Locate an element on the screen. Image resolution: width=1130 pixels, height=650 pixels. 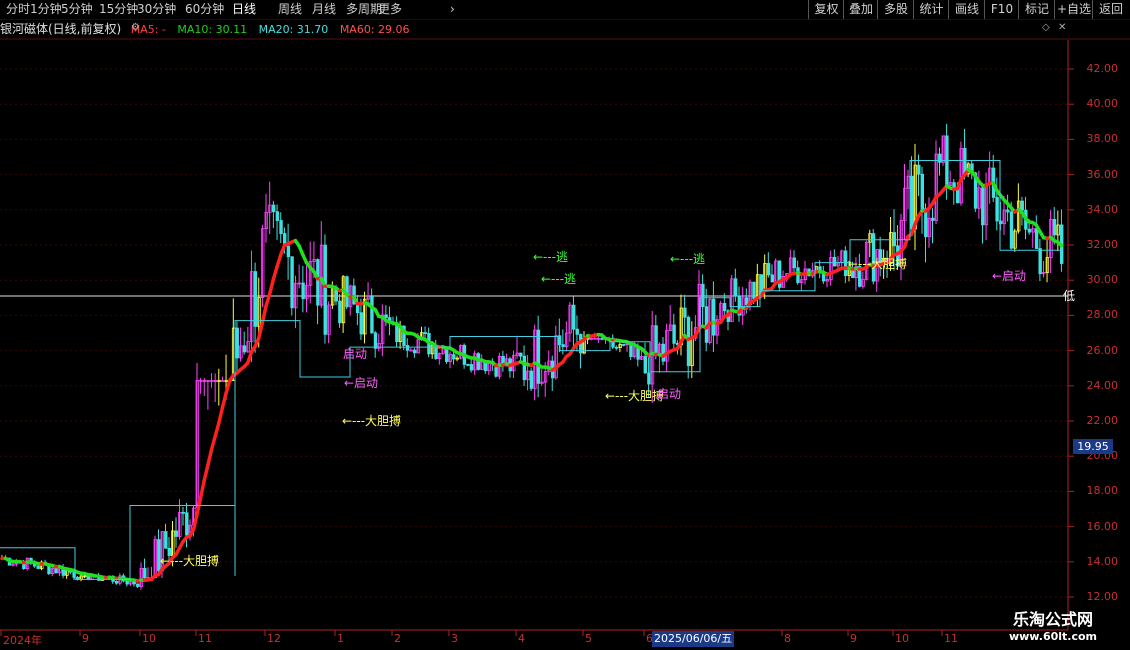
y-tick-label: 12.00 is located at coordinates (1102, 596).